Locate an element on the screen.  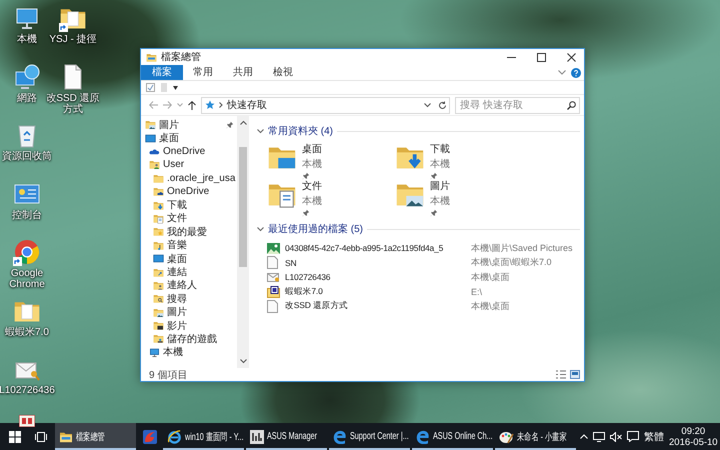
nav-item: 連結 is located at coordinates (170, 272).